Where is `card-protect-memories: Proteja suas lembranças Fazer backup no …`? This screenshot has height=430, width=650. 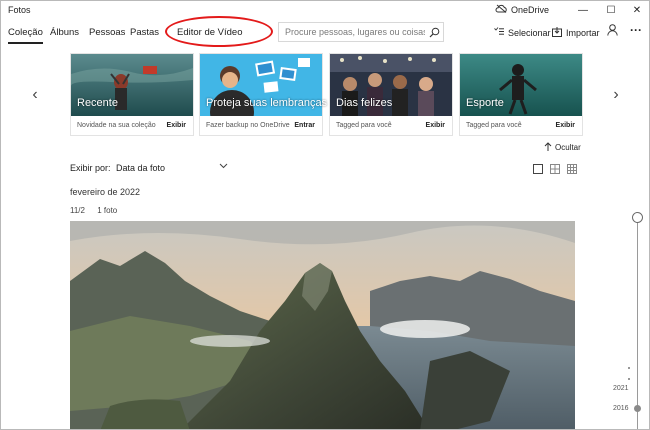 card-protect-memories: Proteja suas lembranças Fazer backup no … is located at coordinates (263, 94).